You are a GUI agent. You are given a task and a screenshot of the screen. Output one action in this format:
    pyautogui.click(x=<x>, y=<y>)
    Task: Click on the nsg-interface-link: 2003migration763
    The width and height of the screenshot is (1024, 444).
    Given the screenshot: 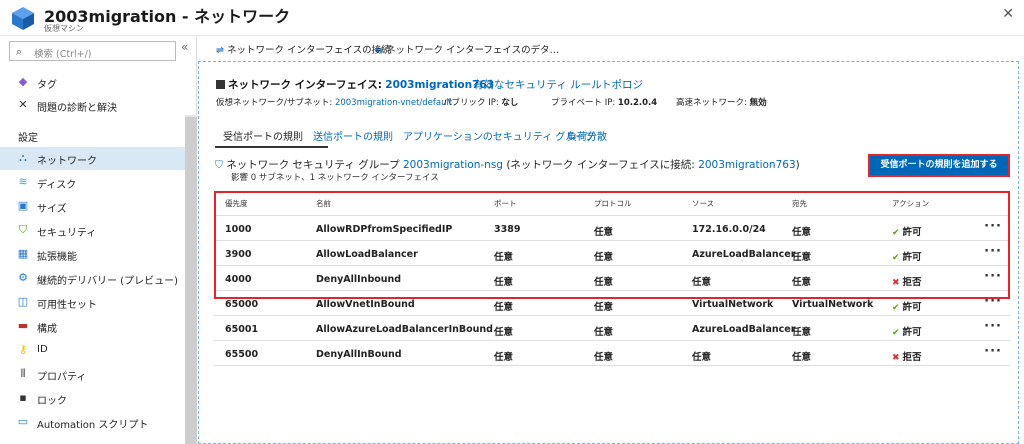 What is the action you would take?
    pyautogui.click(x=746, y=165)
    